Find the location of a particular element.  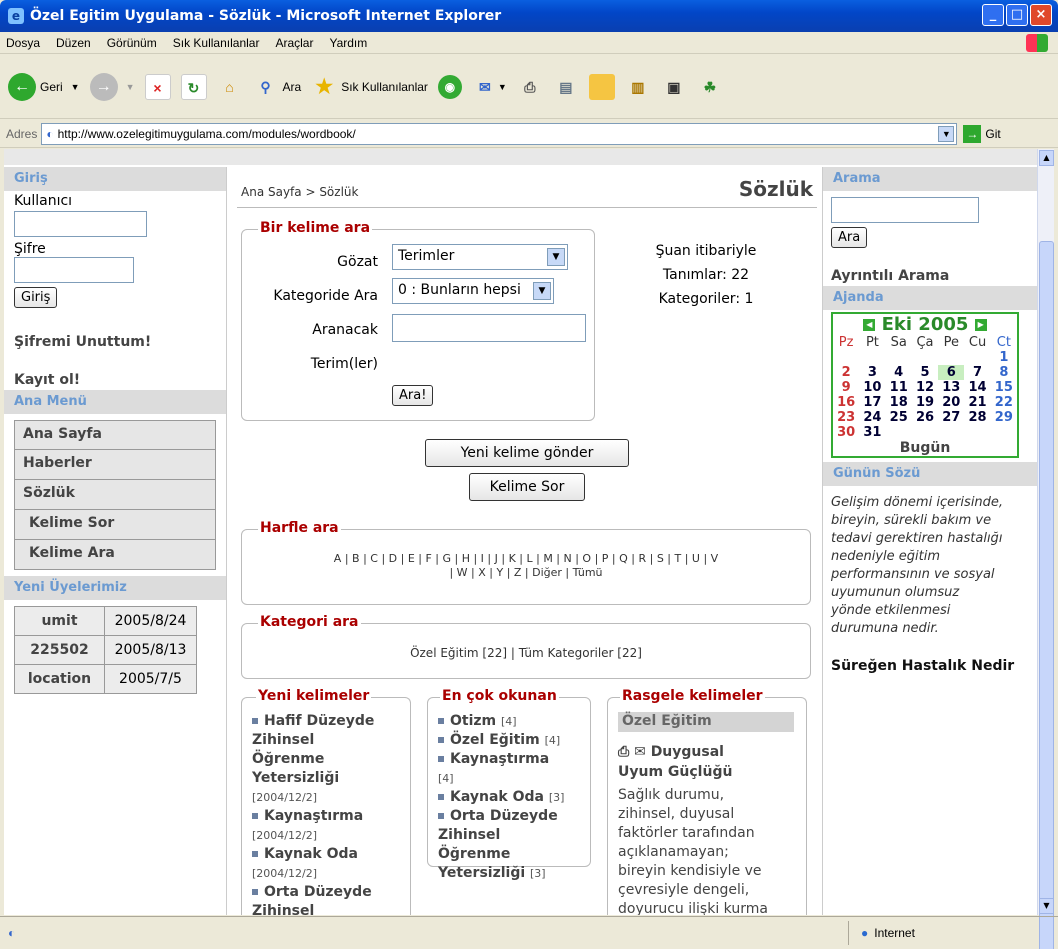

calendar-day: 30 is located at coordinates (846, 432).